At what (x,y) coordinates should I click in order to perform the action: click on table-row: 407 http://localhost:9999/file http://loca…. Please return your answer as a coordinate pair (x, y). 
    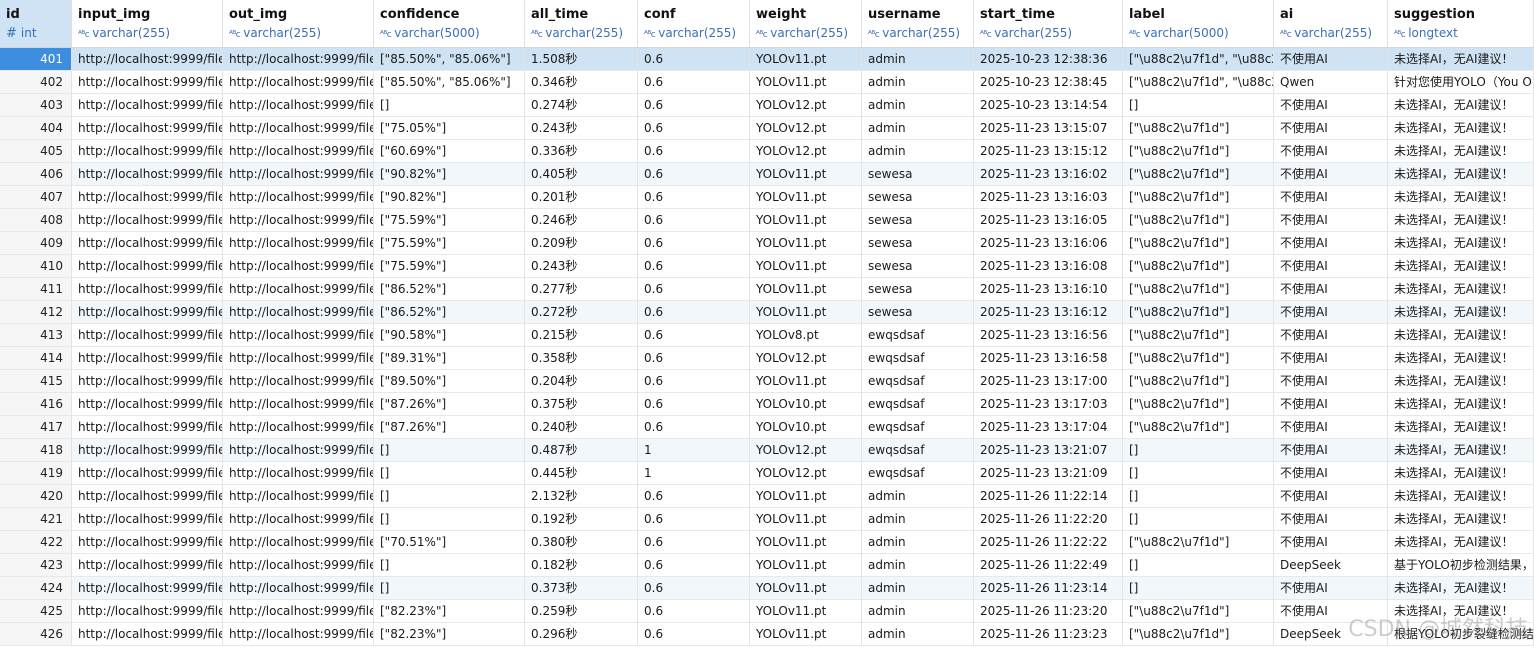
    Looking at the image, I should click on (767, 197).